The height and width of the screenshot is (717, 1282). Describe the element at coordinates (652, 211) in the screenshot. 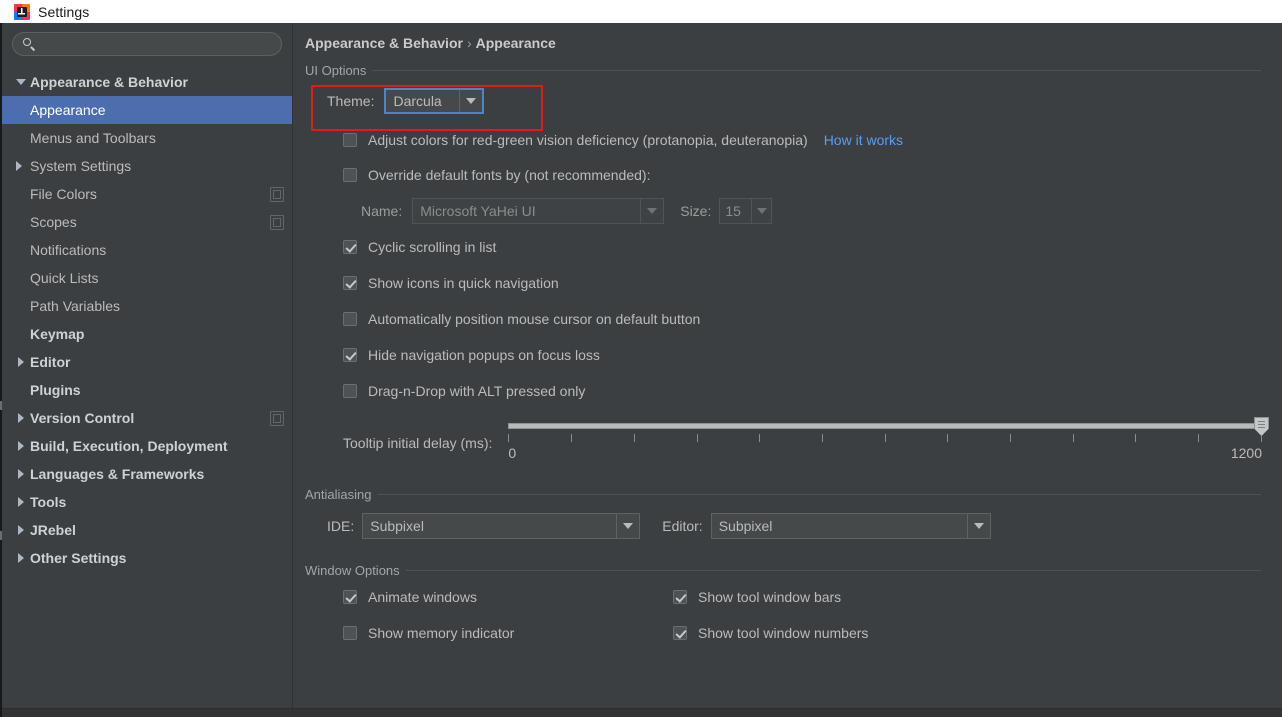

I see `font-name-dropdown-arrow` at that location.